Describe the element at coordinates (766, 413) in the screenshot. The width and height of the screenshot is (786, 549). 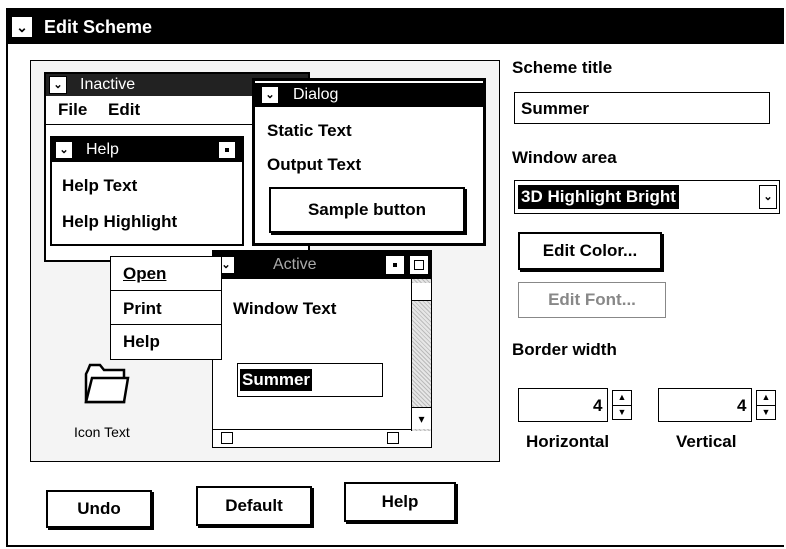
I see `vertical-down-icon: ▼` at that location.